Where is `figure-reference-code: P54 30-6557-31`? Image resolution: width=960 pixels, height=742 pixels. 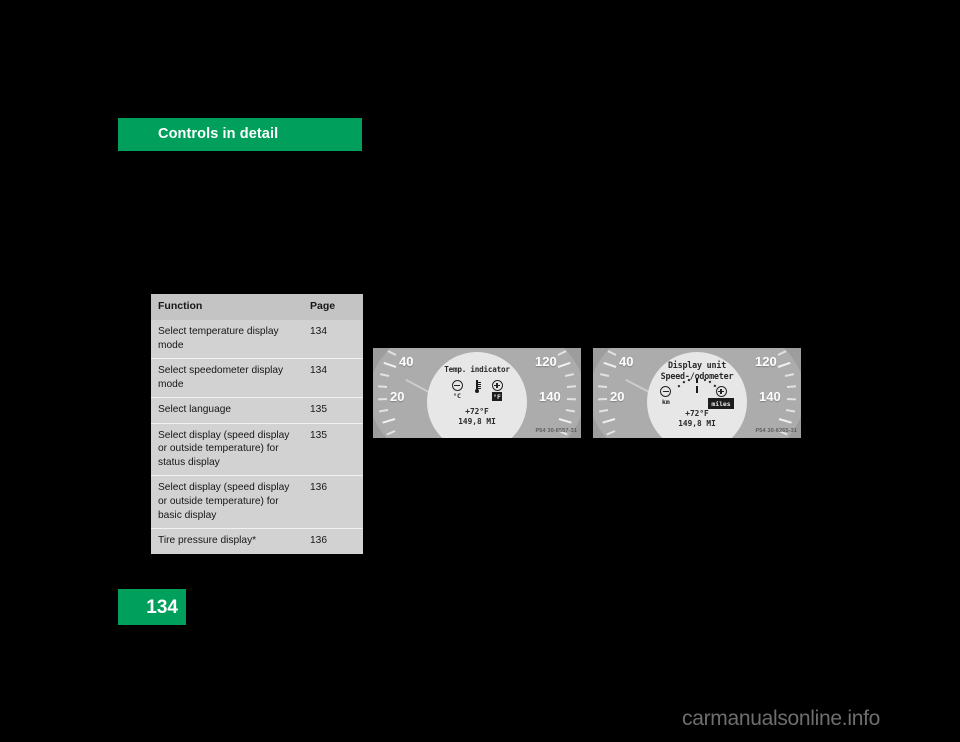 figure-reference-code: P54 30-6557-31 is located at coordinates (556, 431).